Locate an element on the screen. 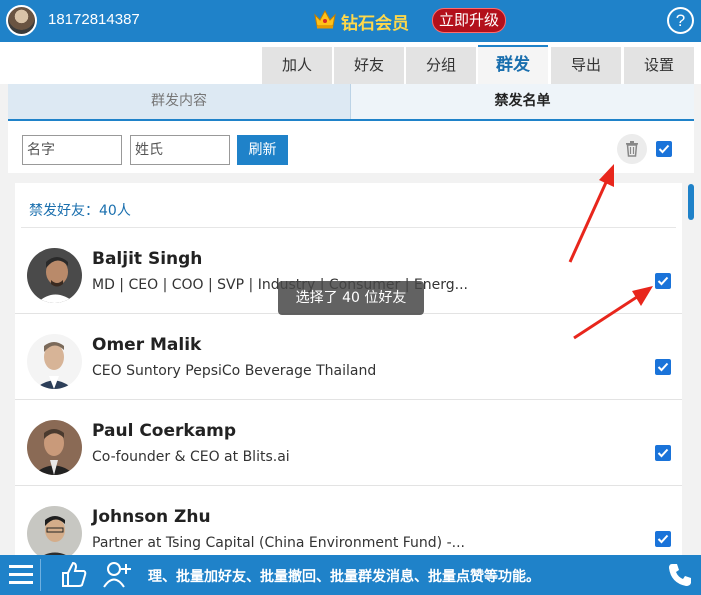  upgrade-button: 立即升级 is located at coordinates (469, 20).